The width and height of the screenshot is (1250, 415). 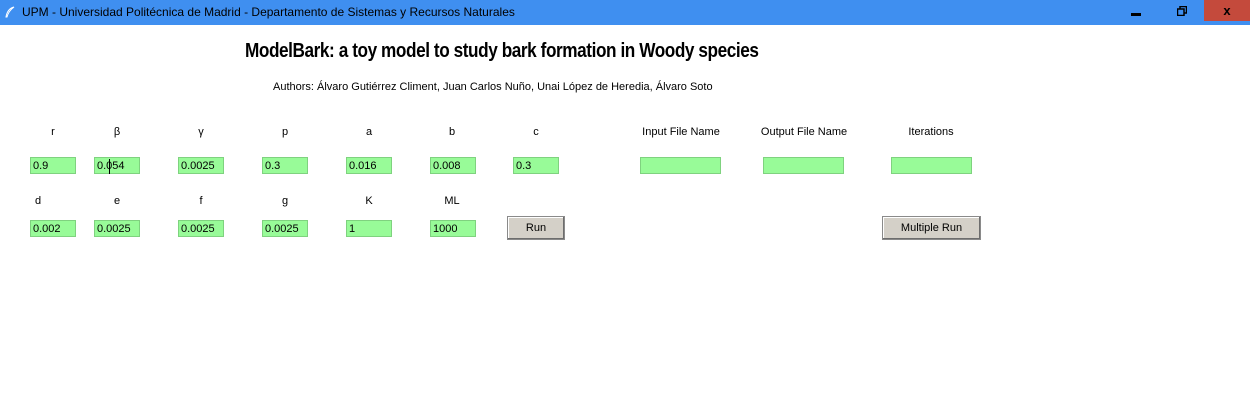 I want to click on minimize-button, so click(x=1135, y=10).